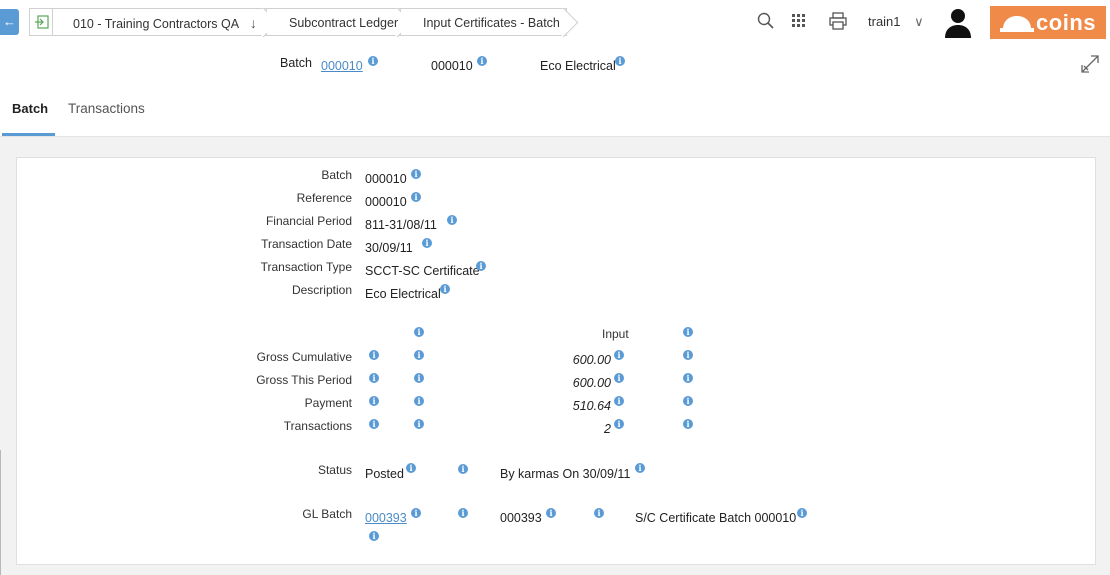 This screenshot has width=1110, height=575. Describe the element at coordinates (386, 202) in the screenshot. I see `field-value-reference: 000010` at that location.